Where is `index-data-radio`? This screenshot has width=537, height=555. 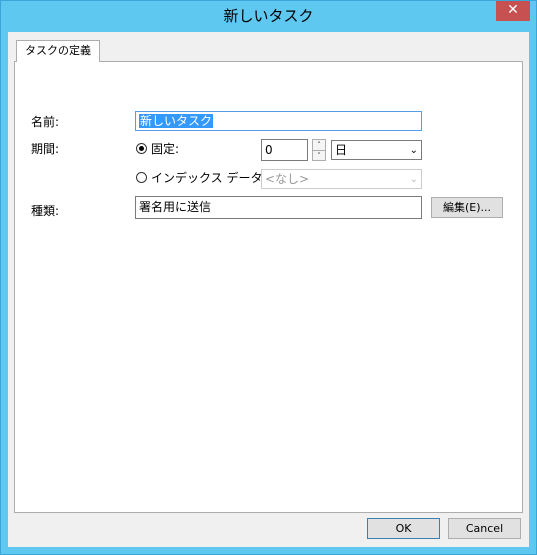 index-data-radio is located at coordinates (141, 177).